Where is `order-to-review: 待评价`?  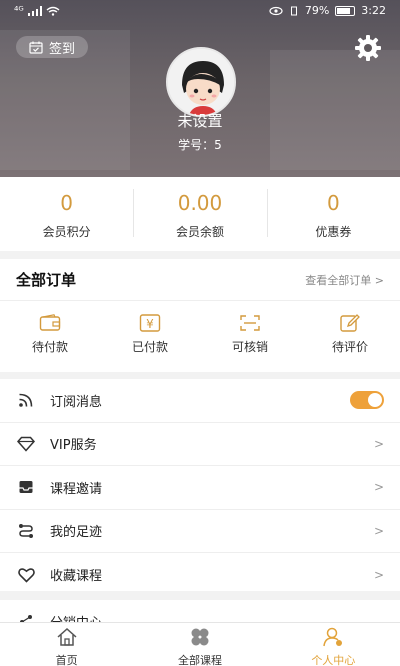 order-to-review: 待评价 is located at coordinates (350, 336).